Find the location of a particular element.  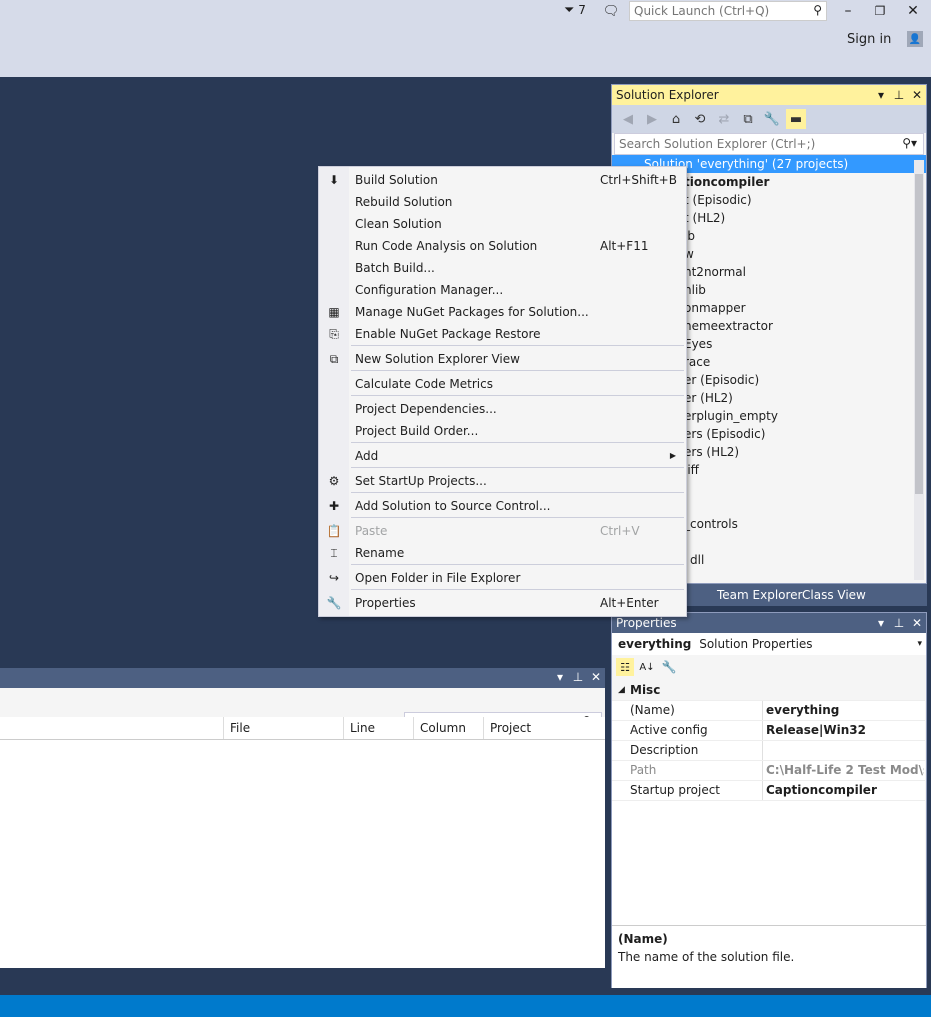

menu-item-build-solution: ⬇ Build Solution Ctrl+Shift+B is located at coordinates (502, 180).